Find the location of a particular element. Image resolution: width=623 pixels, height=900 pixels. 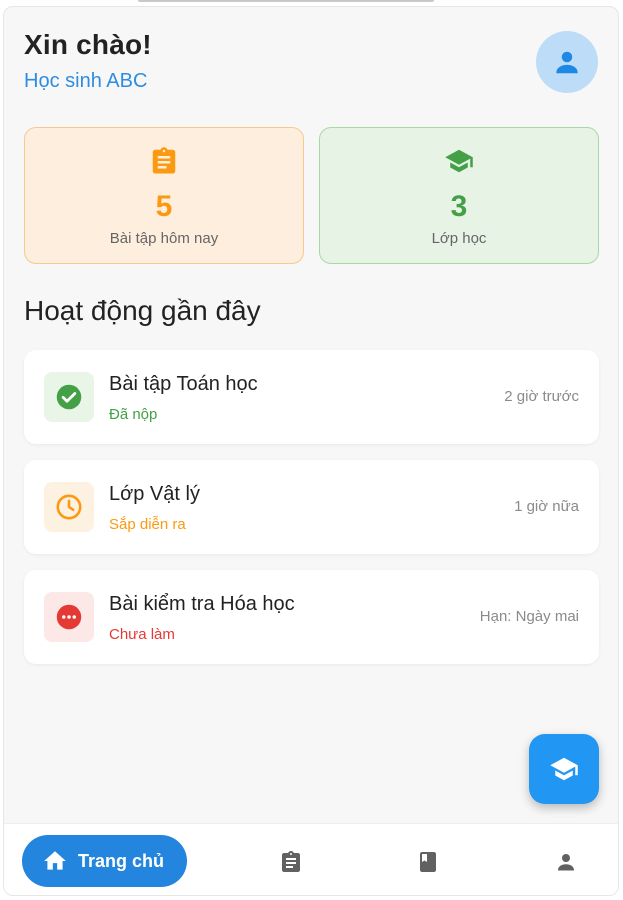

section-title: Hoạt động gần đây is located at coordinates (142, 310).